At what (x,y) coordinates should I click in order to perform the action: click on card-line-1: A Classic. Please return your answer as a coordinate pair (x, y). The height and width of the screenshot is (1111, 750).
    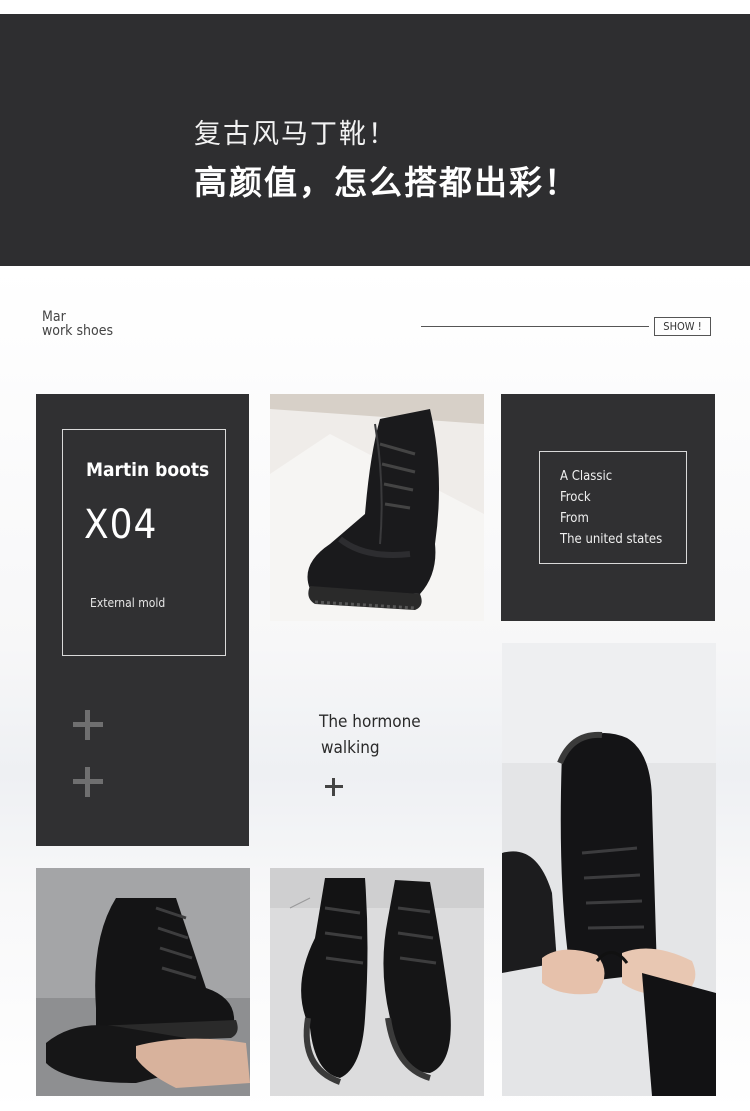
    Looking at the image, I should click on (586, 476).